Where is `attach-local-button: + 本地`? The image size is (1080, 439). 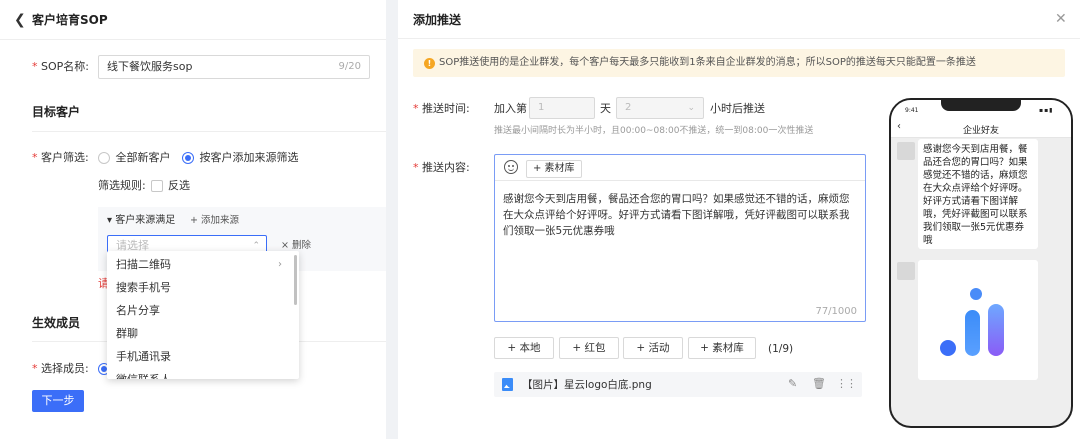 attach-local-button: + 本地 is located at coordinates (524, 348).